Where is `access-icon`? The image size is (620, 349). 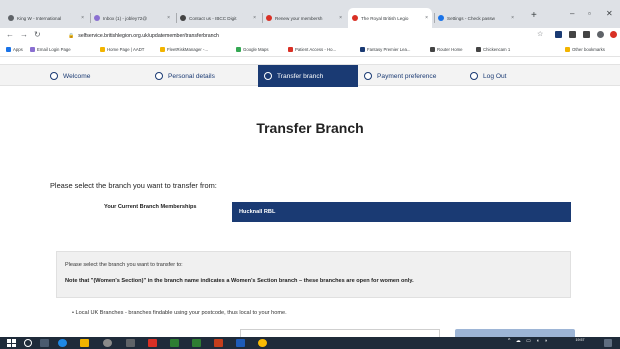
access-icon is located at coordinates (152, 343).